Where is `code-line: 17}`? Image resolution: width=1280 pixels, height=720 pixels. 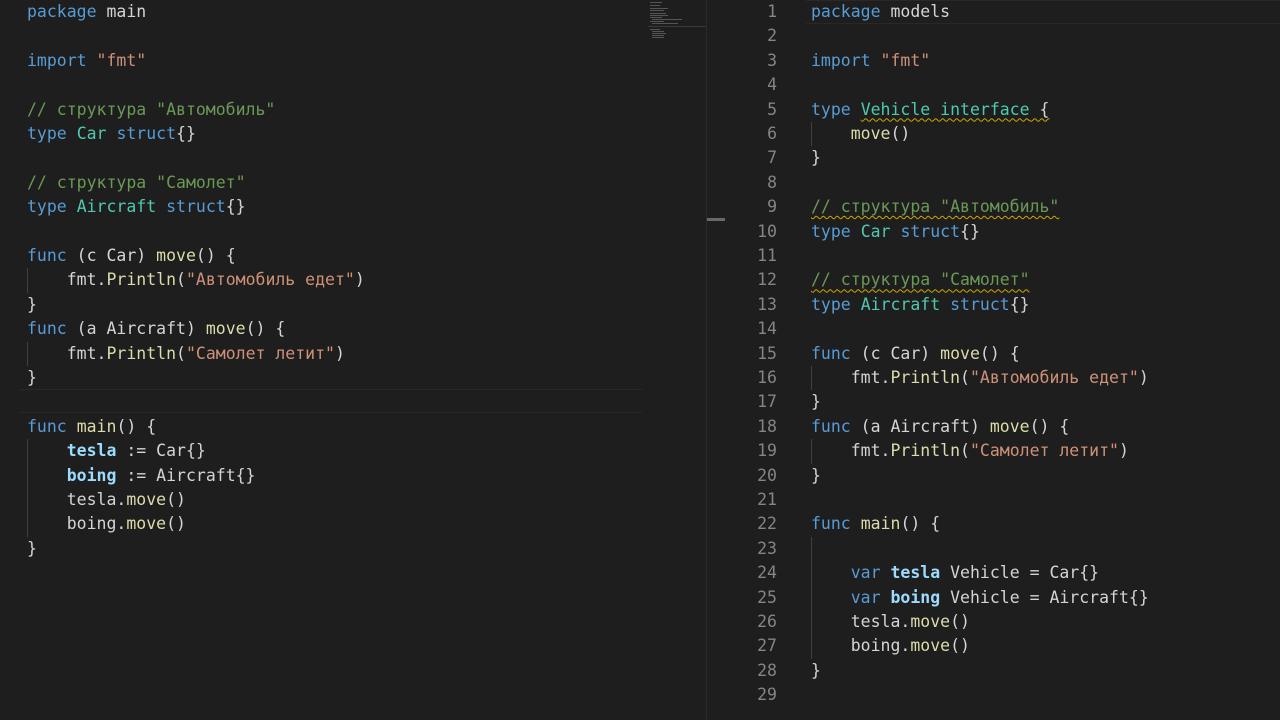
code-line: 17} is located at coordinates (1003, 402).